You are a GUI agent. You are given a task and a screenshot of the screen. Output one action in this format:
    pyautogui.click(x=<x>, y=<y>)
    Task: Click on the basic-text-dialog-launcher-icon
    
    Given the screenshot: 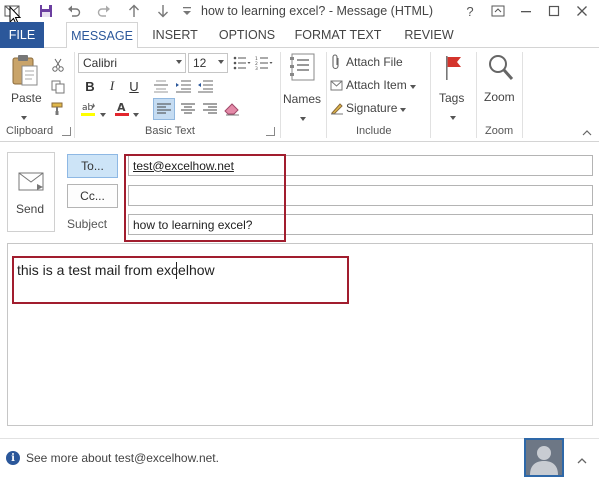 What is the action you would take?
    pyautogui.click(x=270, y=131)
    